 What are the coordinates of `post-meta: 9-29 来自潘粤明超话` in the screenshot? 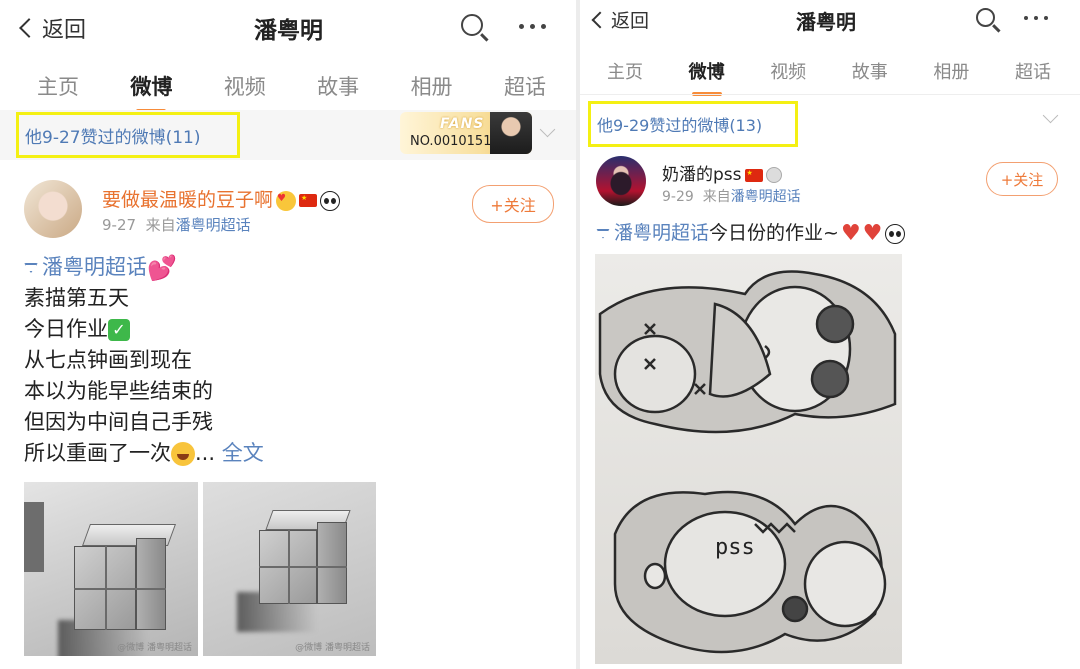 It's located at (731, 196).